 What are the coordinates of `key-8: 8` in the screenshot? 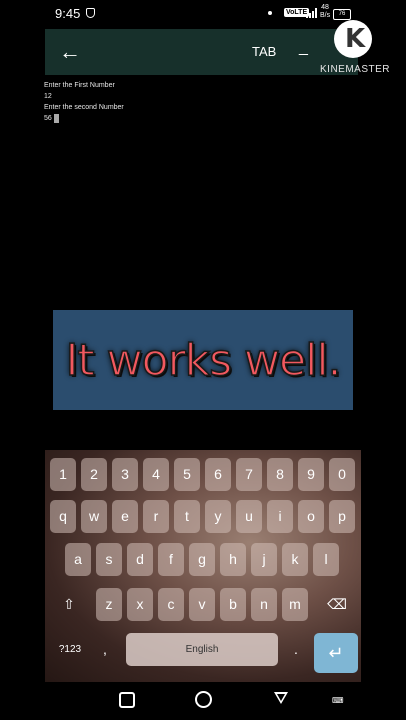 It's located at (280, 474).